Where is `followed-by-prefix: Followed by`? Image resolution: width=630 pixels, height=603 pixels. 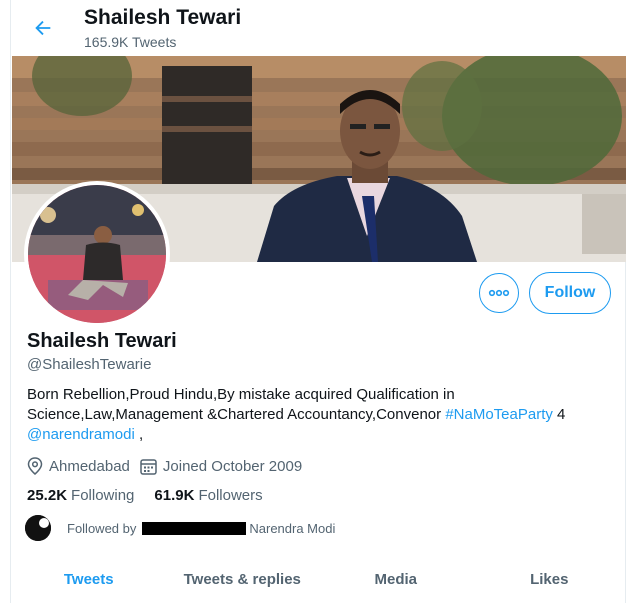
followed-by-prefix: Followed by is located at coordinates (102, 528).